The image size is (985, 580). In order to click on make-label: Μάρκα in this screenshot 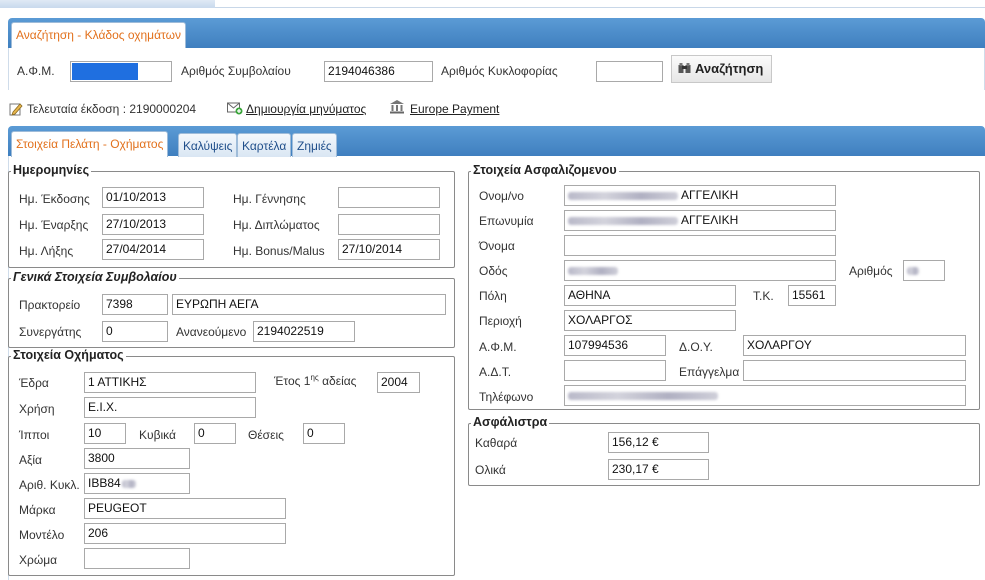, I will do `click(37, 510)`.